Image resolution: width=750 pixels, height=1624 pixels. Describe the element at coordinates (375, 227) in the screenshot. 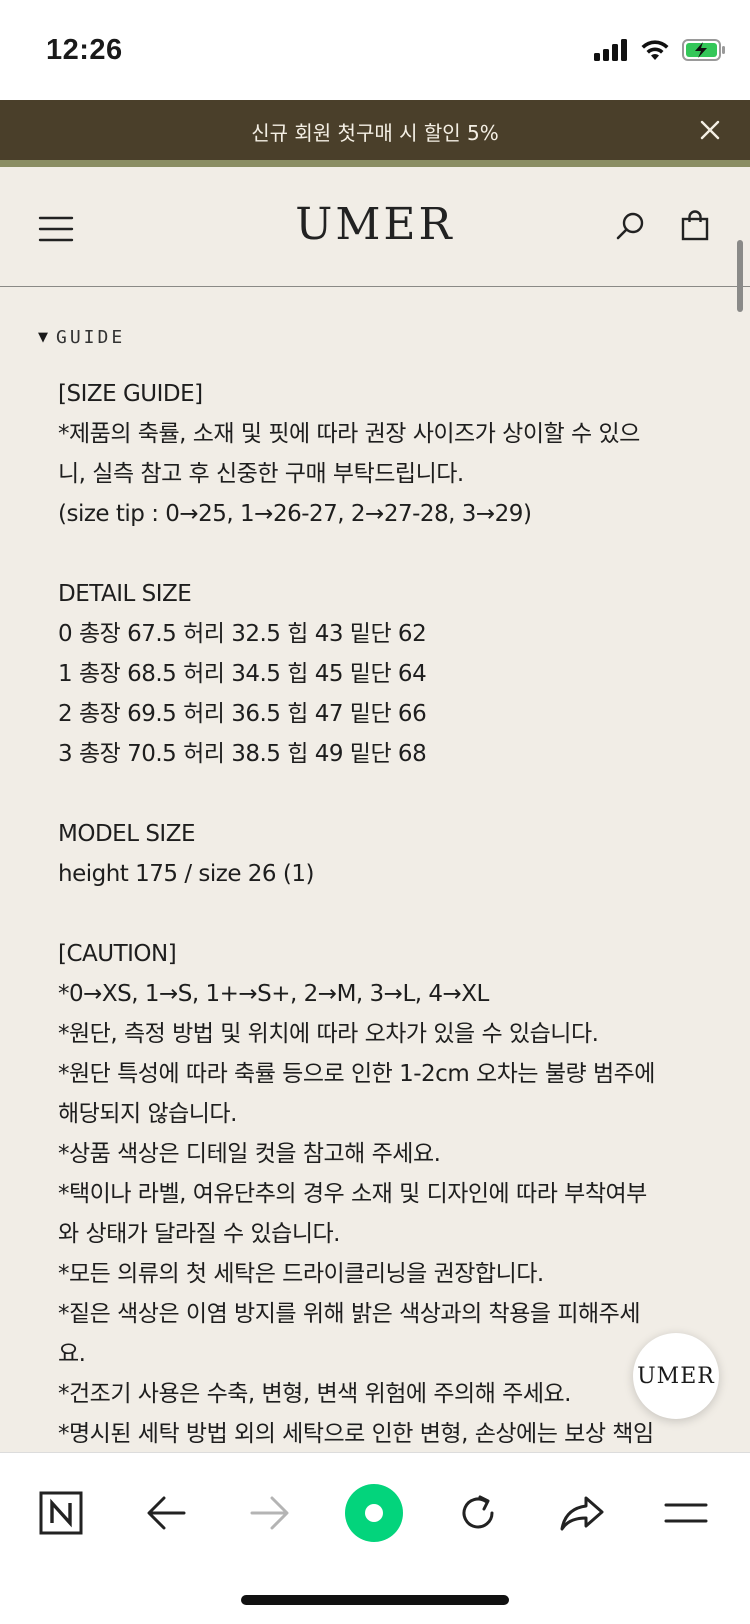

I see `site-header: UMER` at that location.